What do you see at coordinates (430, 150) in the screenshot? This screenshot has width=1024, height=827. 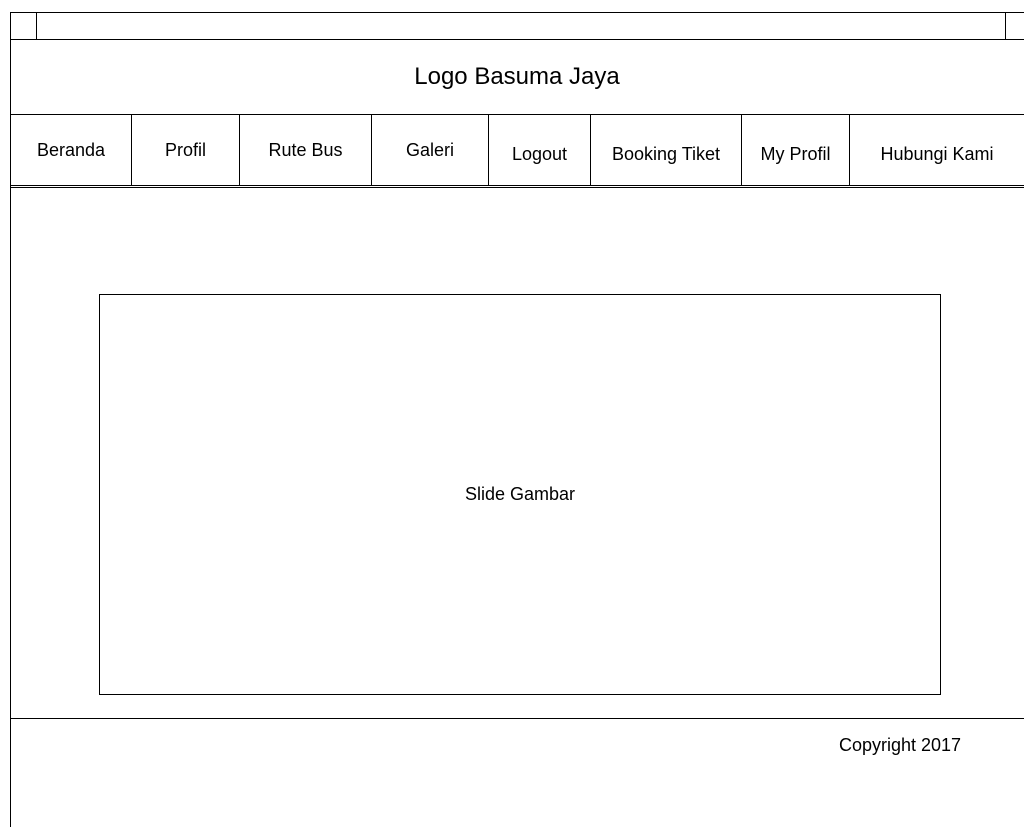 I see `nav-item-galeri: Galeri` at bounding box center [430, 150].